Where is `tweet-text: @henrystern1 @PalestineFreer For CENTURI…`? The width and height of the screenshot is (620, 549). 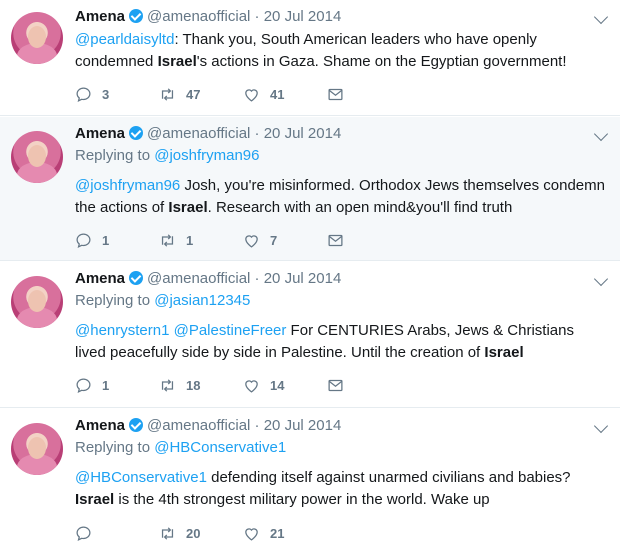
tweet-text: @henrystern1 @PalestineFreer For CENTURI… is located at coordinates (324, 341).